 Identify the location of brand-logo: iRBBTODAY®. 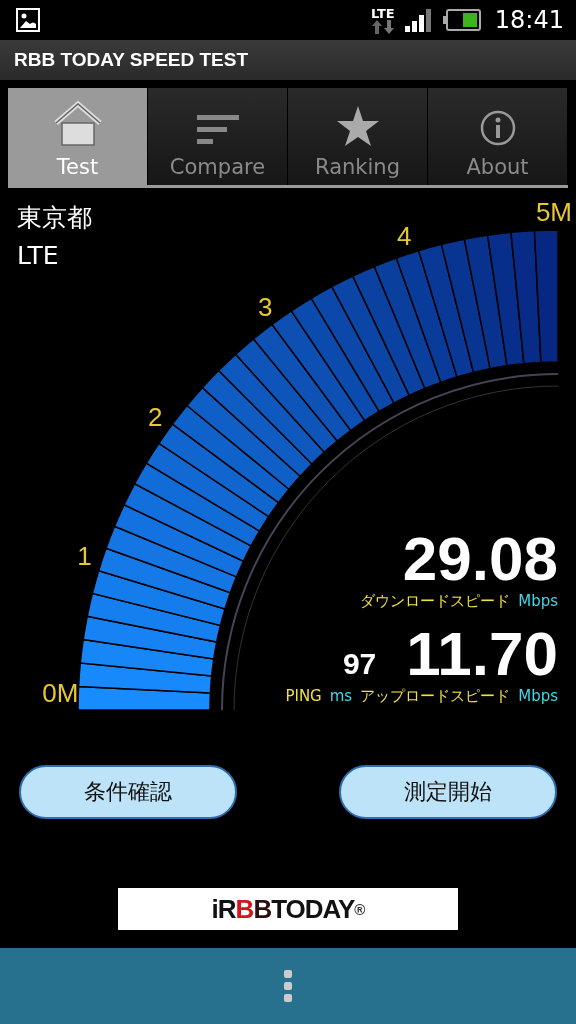
(288, 909).